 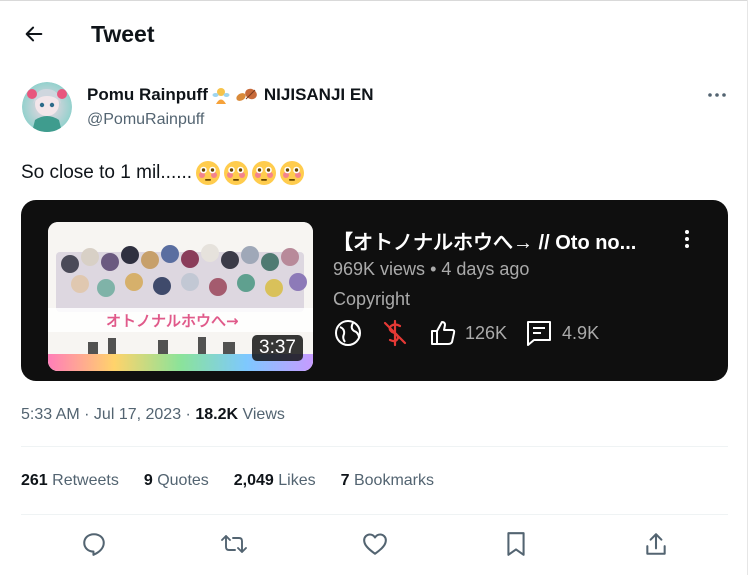 I want to click on bookmarks-label: Bookmarks, so click(x=391, y=480).